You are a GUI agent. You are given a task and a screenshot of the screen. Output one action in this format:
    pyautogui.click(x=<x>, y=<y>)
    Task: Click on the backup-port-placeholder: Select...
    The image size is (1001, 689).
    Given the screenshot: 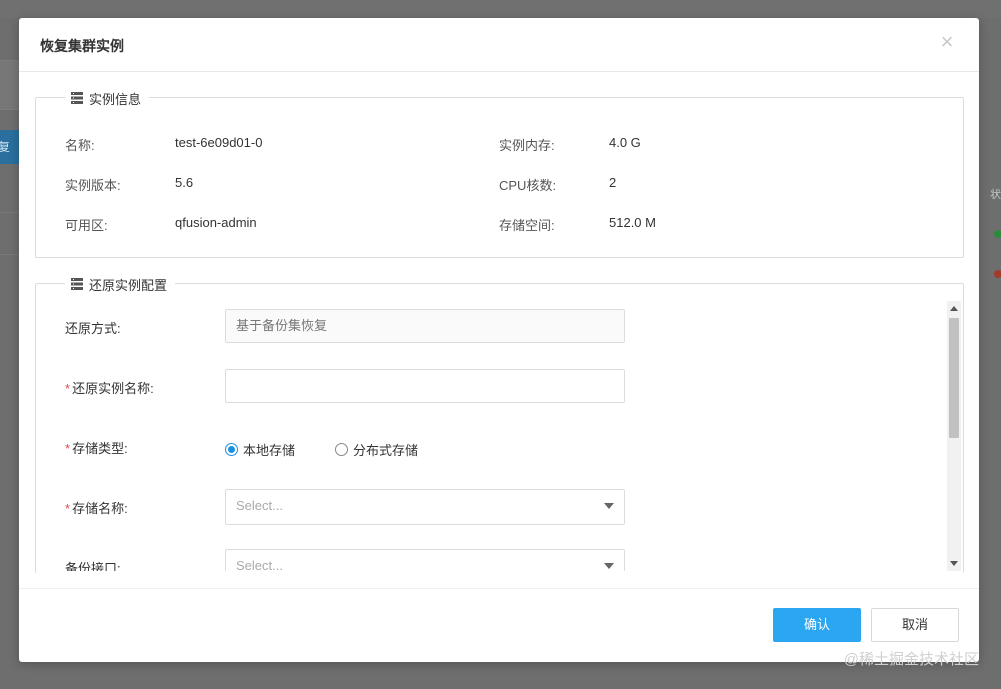 What is the action you would take?
    pyautogui.click(x=259, y=564)
    